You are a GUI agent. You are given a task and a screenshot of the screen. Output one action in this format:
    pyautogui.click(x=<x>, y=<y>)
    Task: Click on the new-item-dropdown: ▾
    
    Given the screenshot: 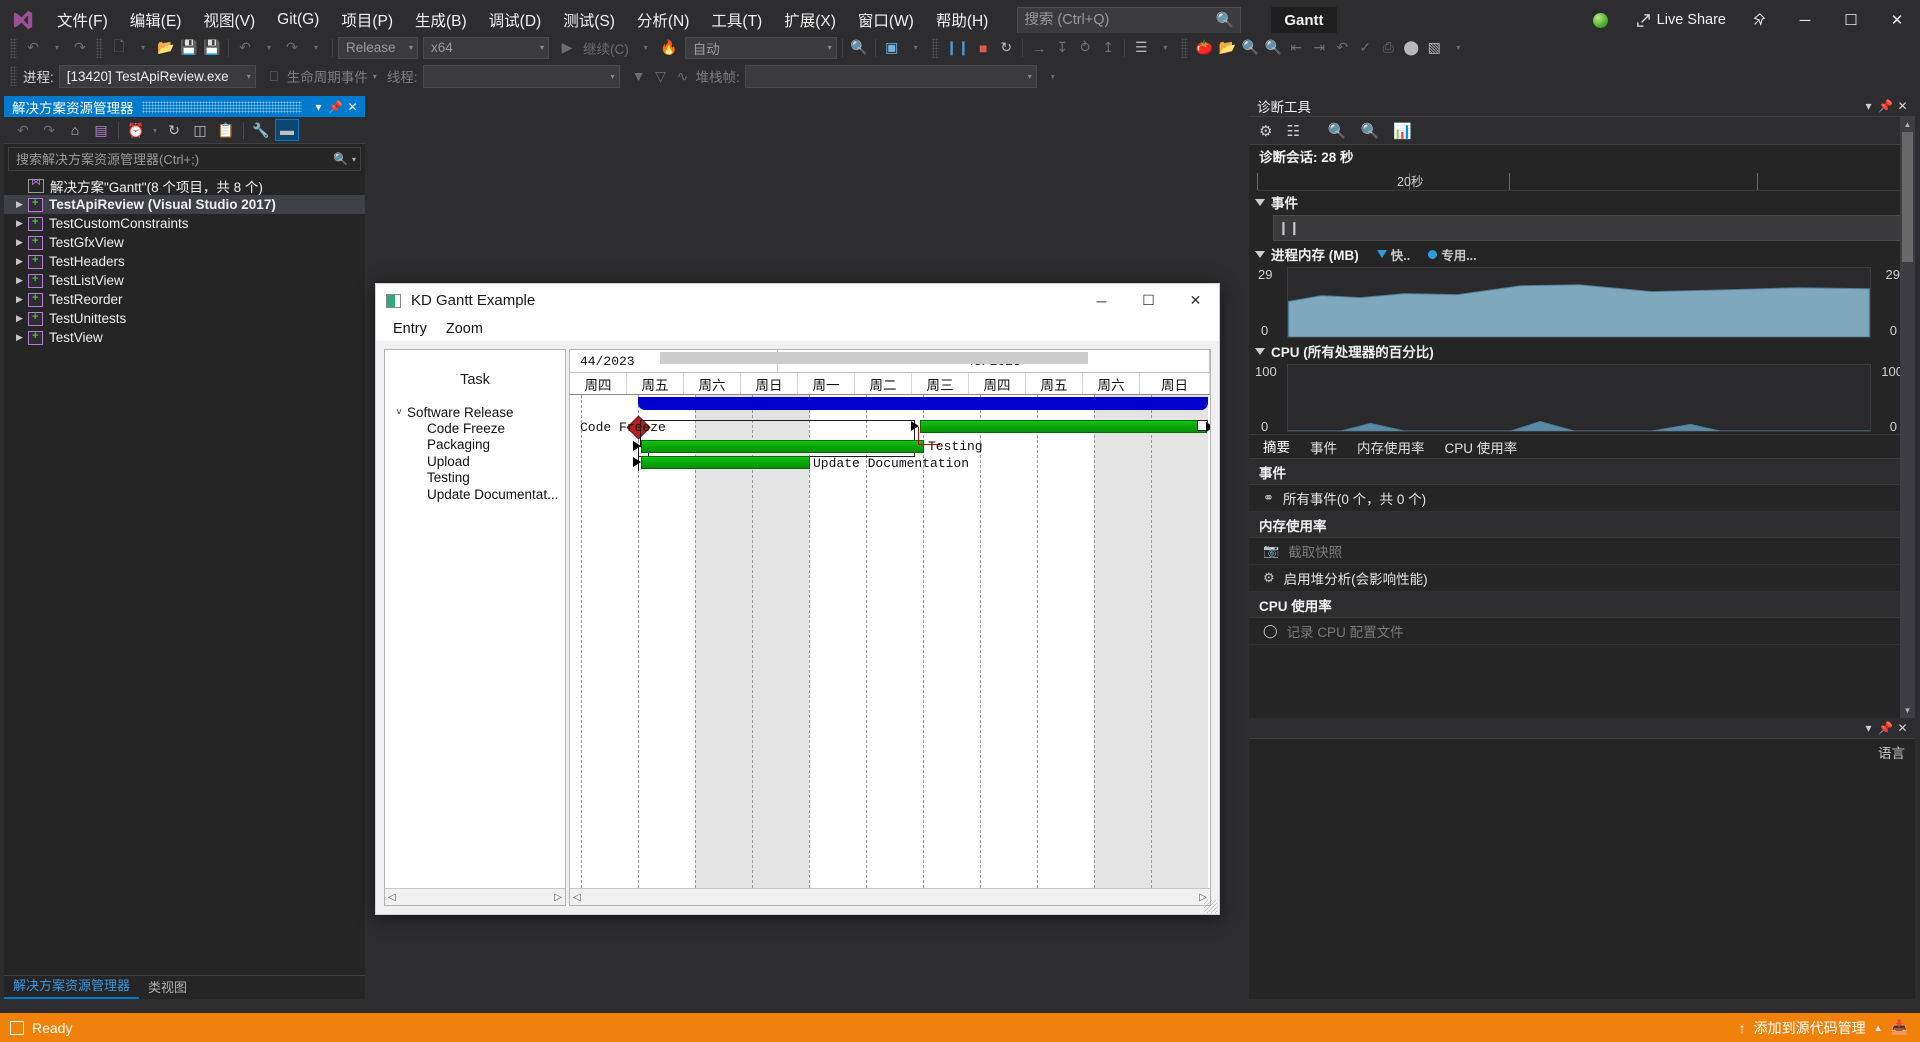 What is the action you would take?
    pyautogui.click(x=143, y=48)
    